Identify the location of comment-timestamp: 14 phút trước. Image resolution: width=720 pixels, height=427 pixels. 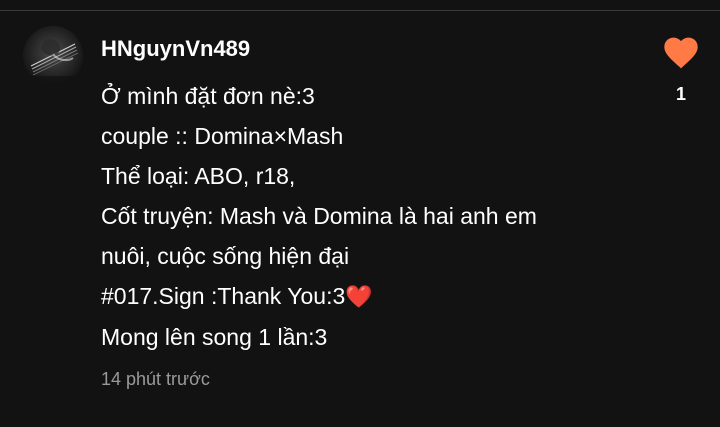
(155, 379).